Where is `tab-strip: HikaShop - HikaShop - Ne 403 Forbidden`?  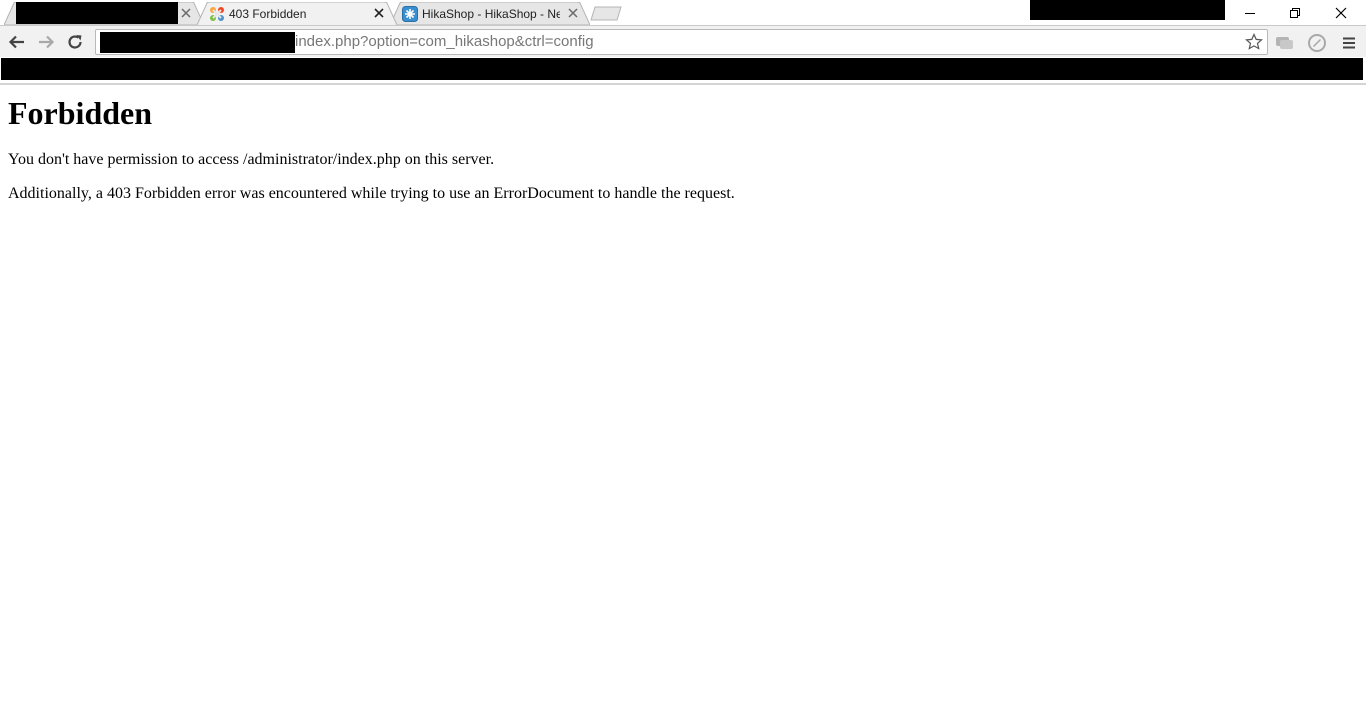 tab-strip: HikaShop - HikaShop - Ne 403 Forbidden is located at coordinates (683, 12).